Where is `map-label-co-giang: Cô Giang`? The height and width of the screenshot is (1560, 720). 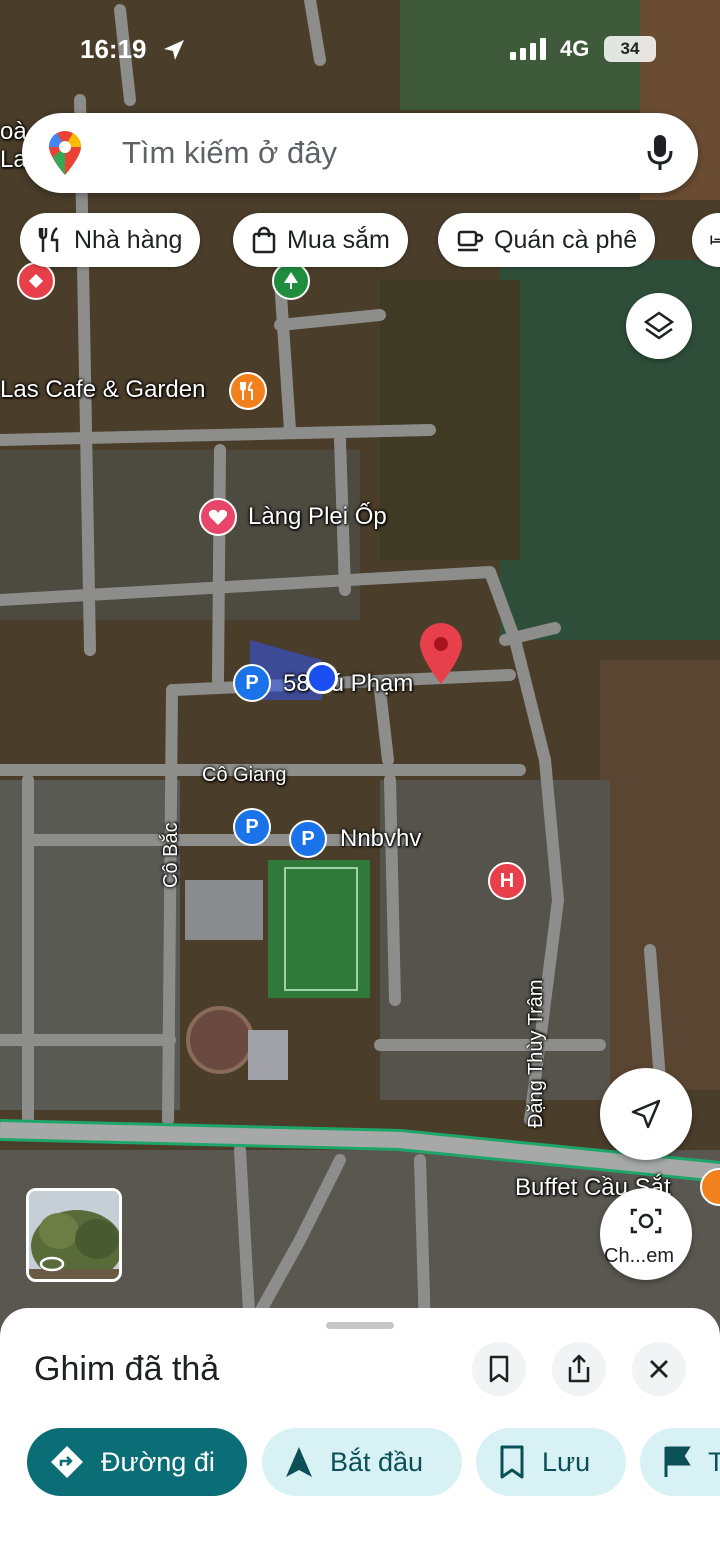
map-label-co-giang: Cô Giang is located at coordinates (244, 775).